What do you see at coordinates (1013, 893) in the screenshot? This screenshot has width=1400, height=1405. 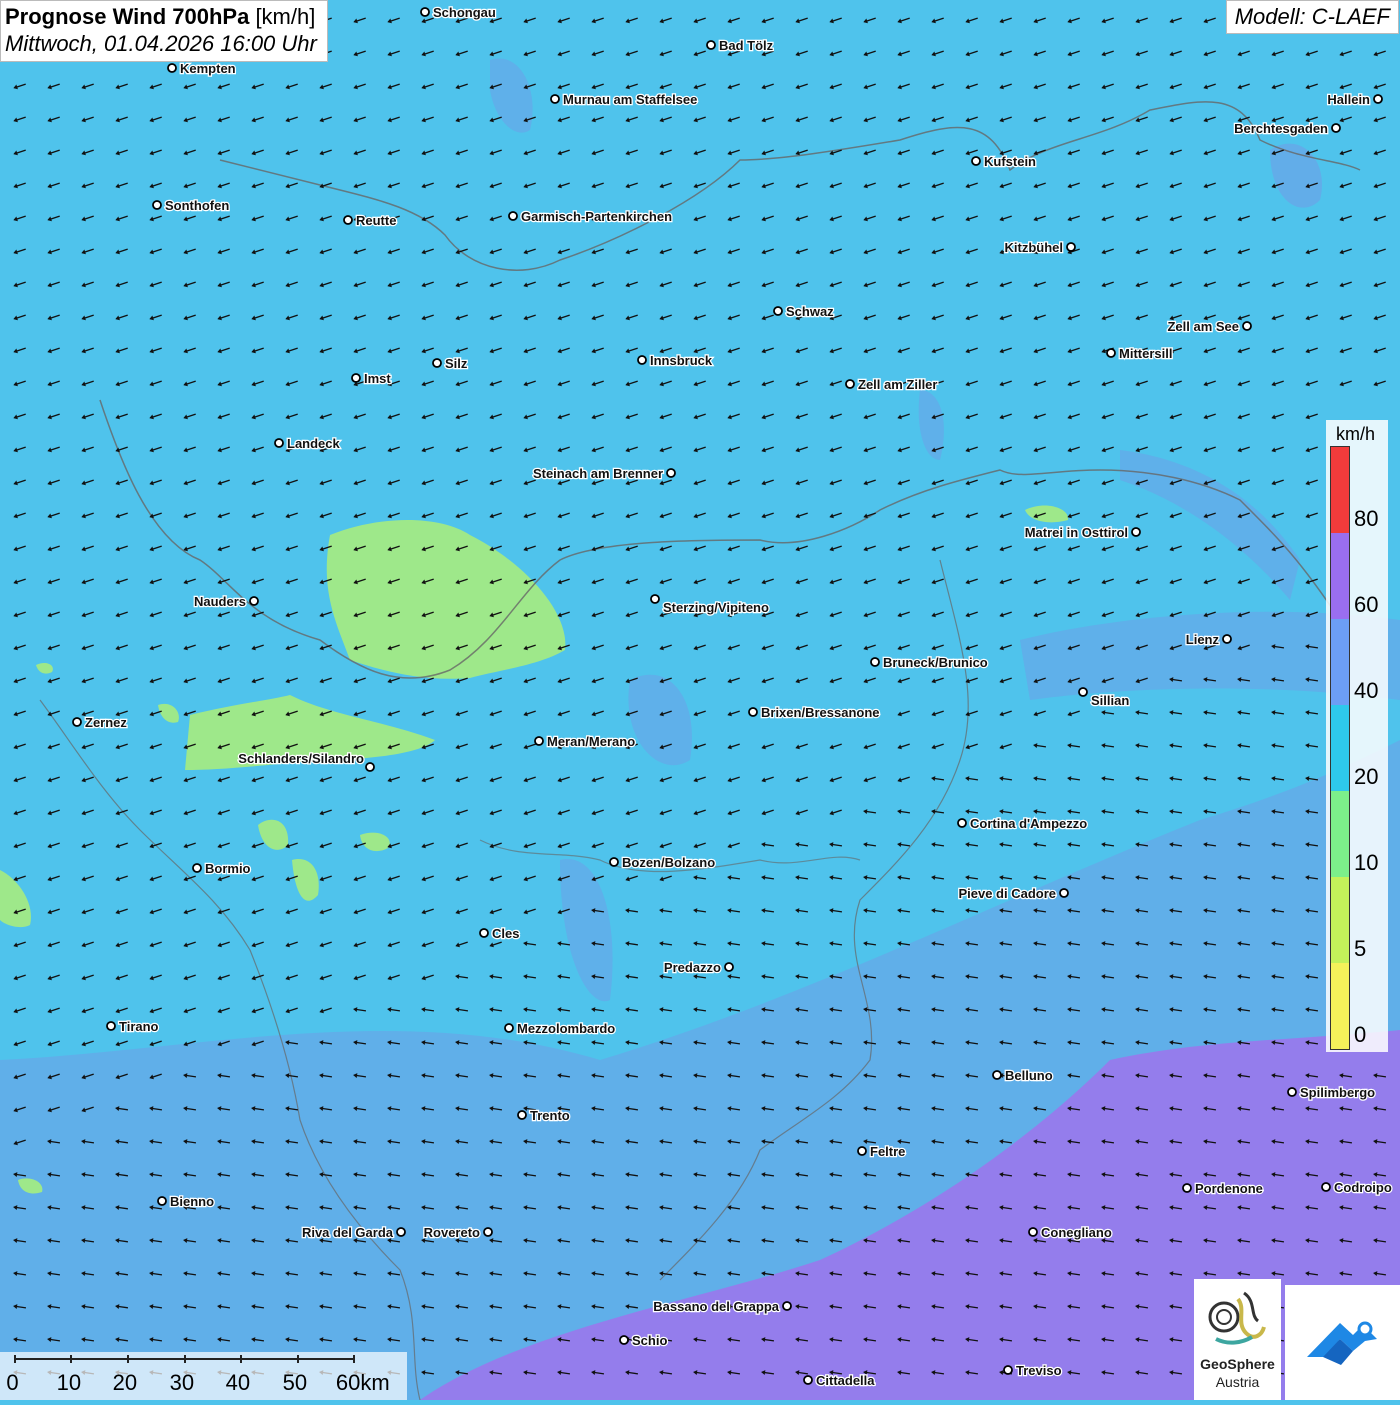 I see `city-marker: Pieve di Cadore` at bounding box center [1013, 893].